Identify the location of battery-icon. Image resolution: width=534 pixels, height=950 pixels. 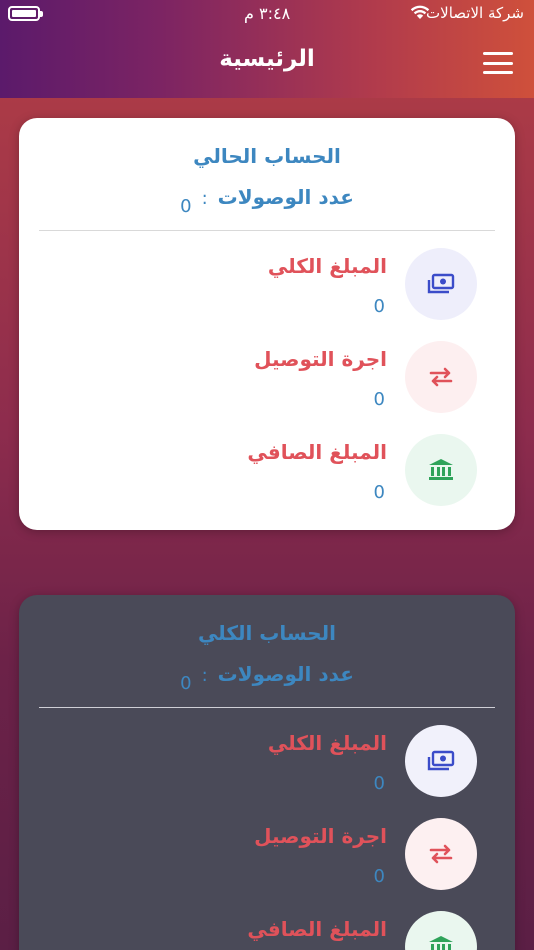
(25, 13).